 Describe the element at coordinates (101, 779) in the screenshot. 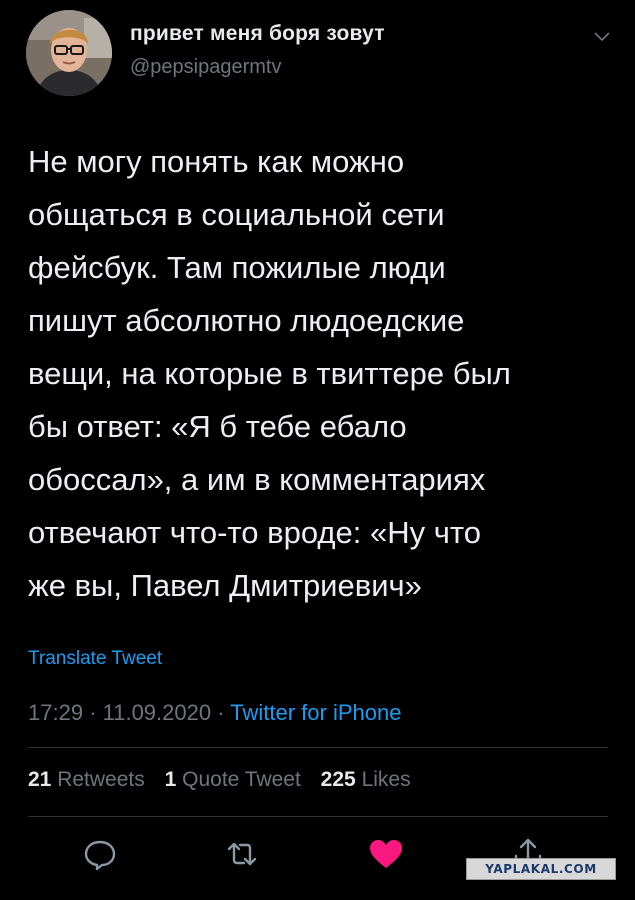

I see `retweets-label: Retweets` at that location.